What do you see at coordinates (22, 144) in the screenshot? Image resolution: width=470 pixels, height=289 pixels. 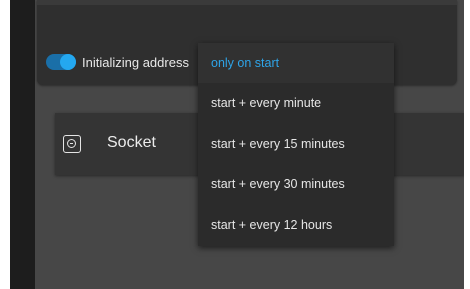 I see `left-sidebar-edge` at bounding box center [22, 144].